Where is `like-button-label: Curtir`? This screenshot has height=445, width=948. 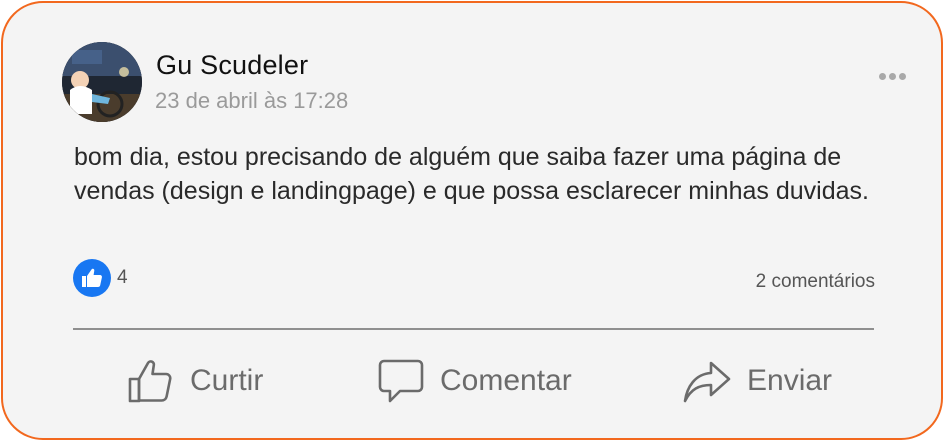
like-button-label: Curtir is located at coordinates (227, 380).